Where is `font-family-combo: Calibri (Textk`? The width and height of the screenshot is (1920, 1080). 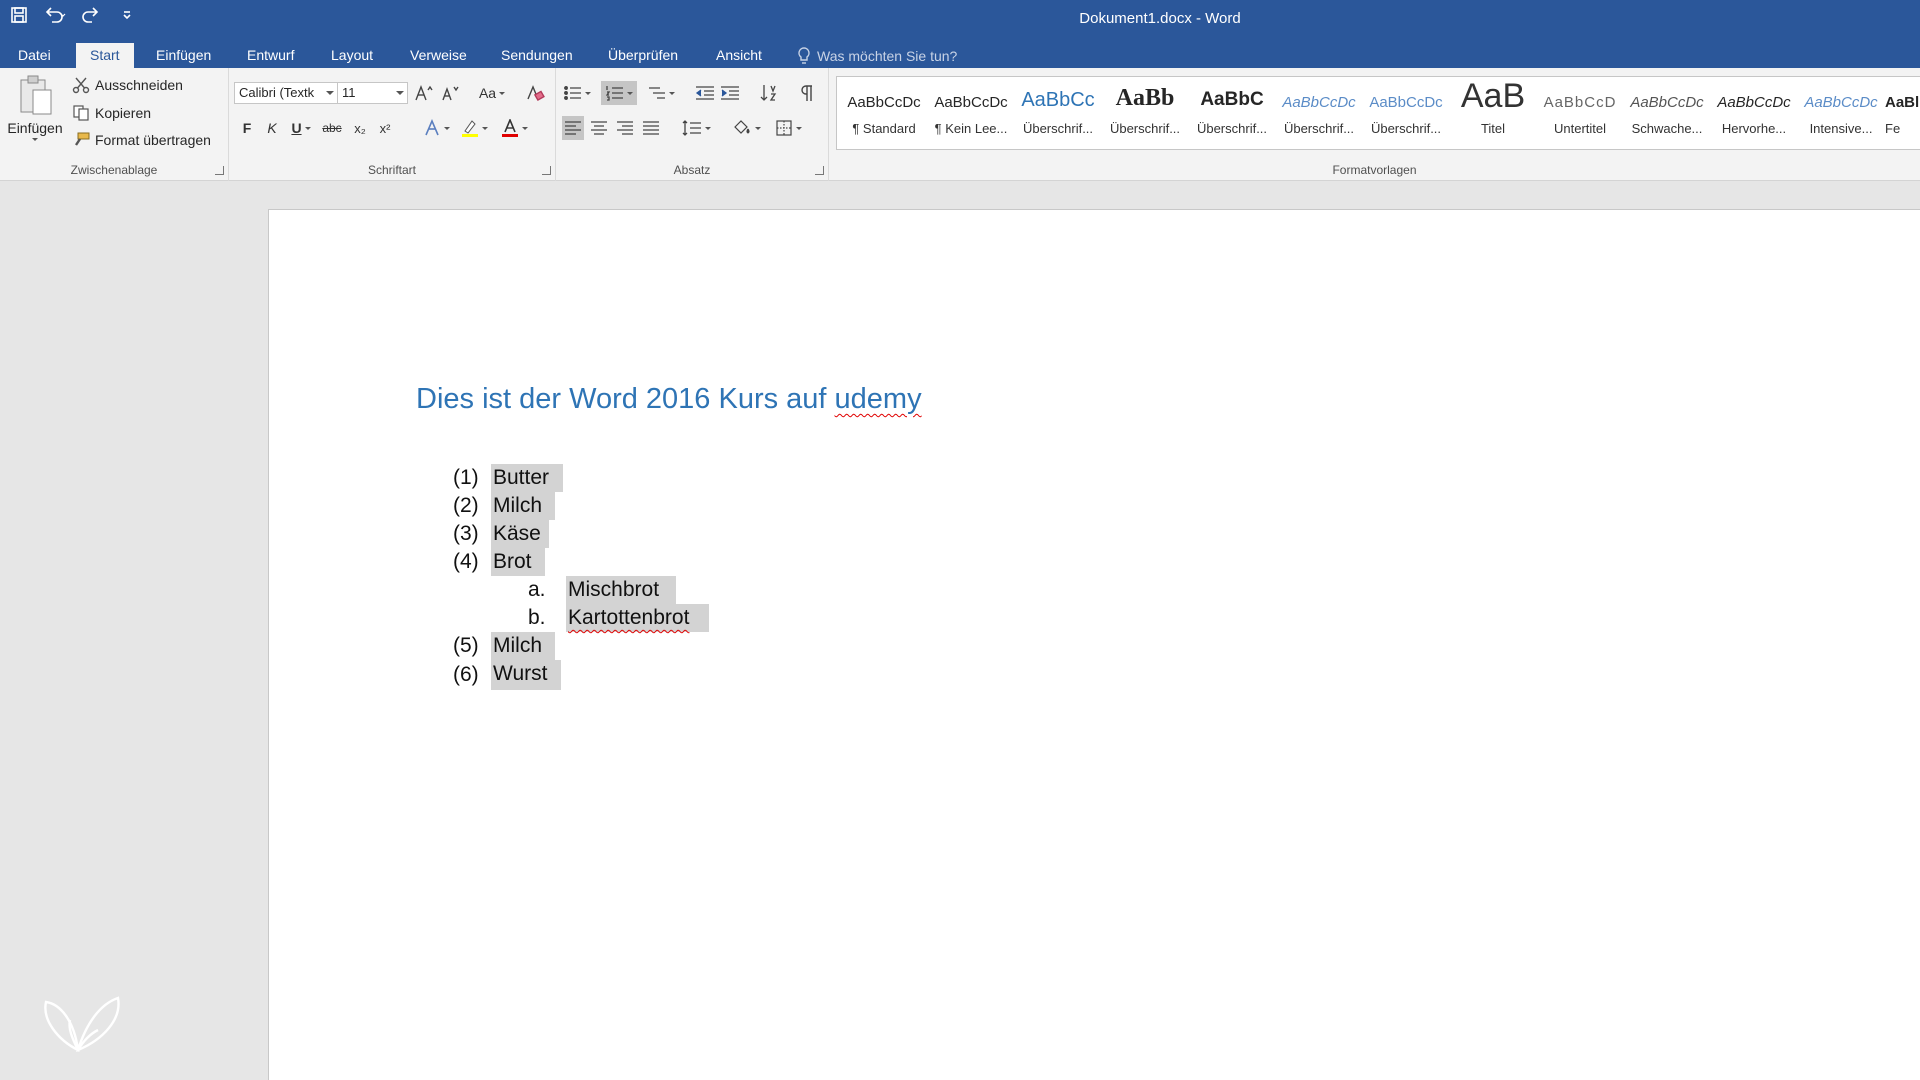
font-family-combo: Calibri (Textk is located at coordinates (286, 93).